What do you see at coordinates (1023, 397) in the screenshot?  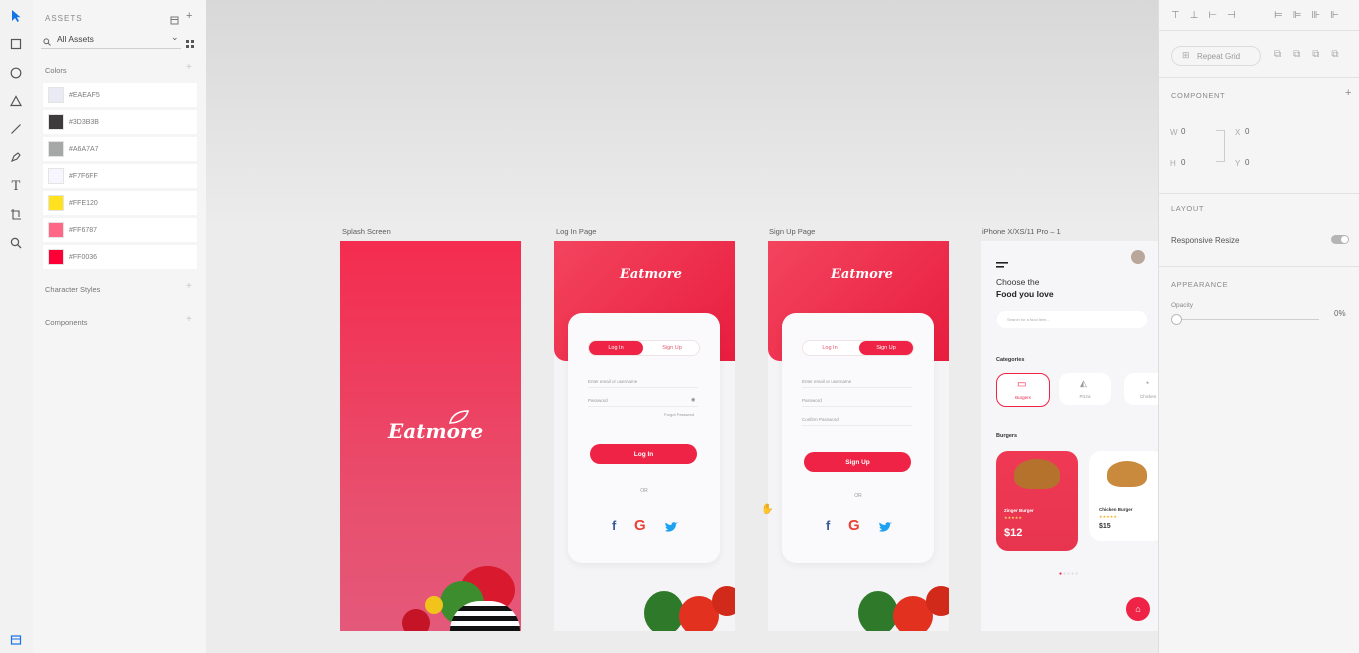 I see `category-label: Burgers` at bounding box center [1023, 397].